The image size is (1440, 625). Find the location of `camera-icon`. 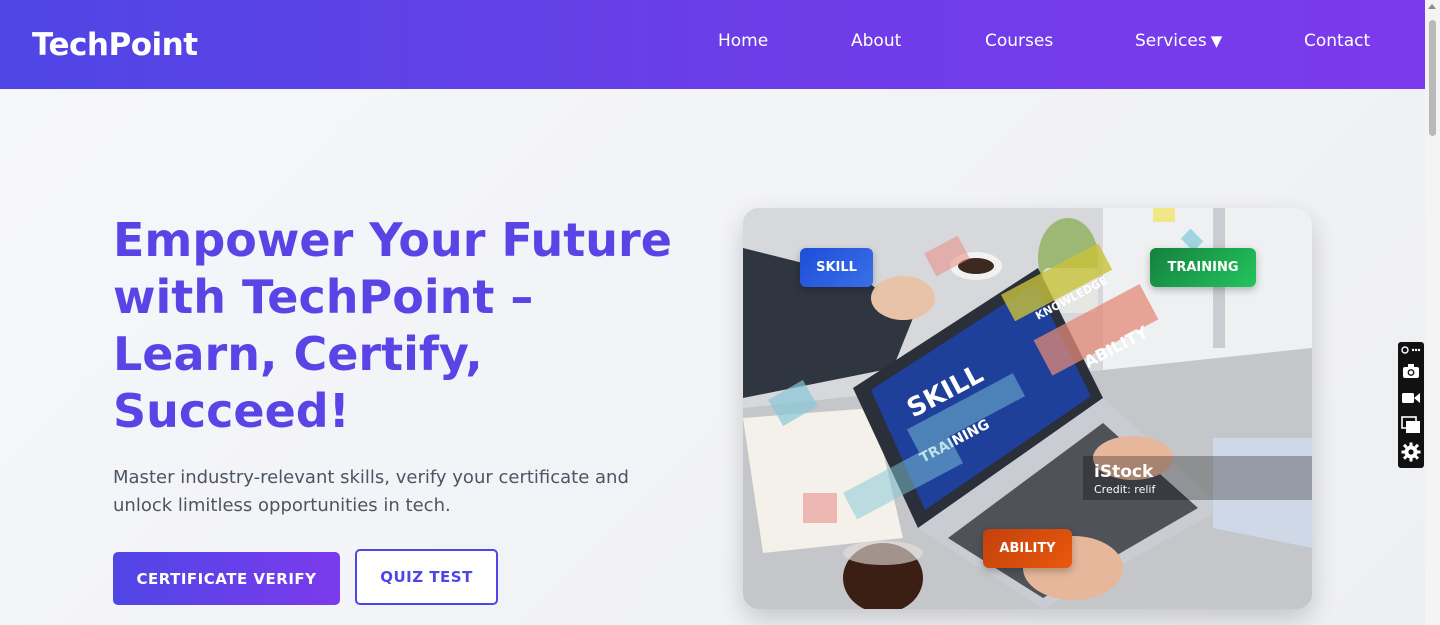

camera-icon is located at coordinates (1411, 371).